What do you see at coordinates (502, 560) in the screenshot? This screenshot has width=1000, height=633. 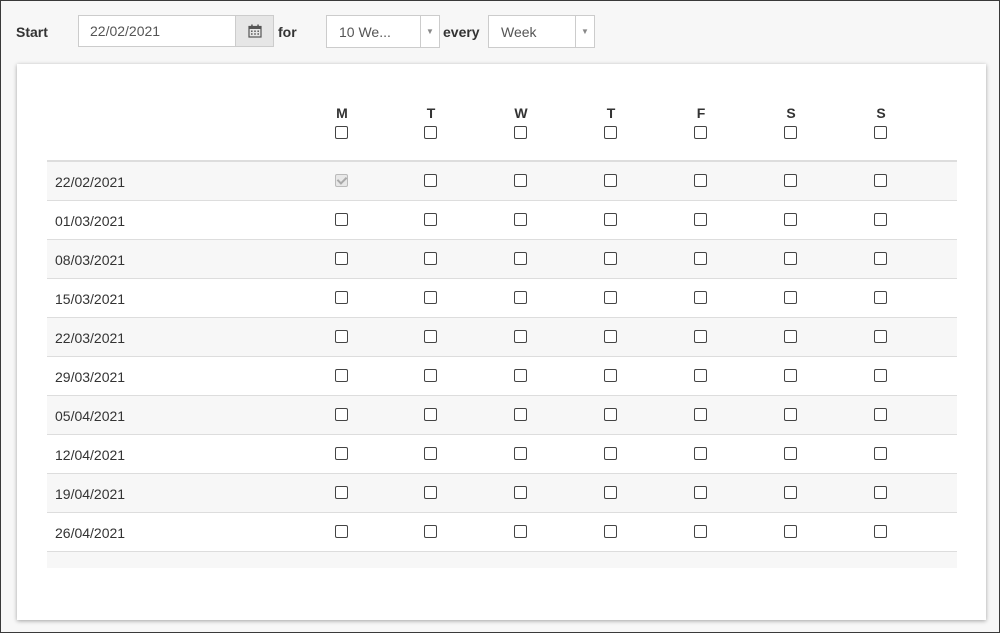 I see `grid-footer` at bounding box center [502, 560].